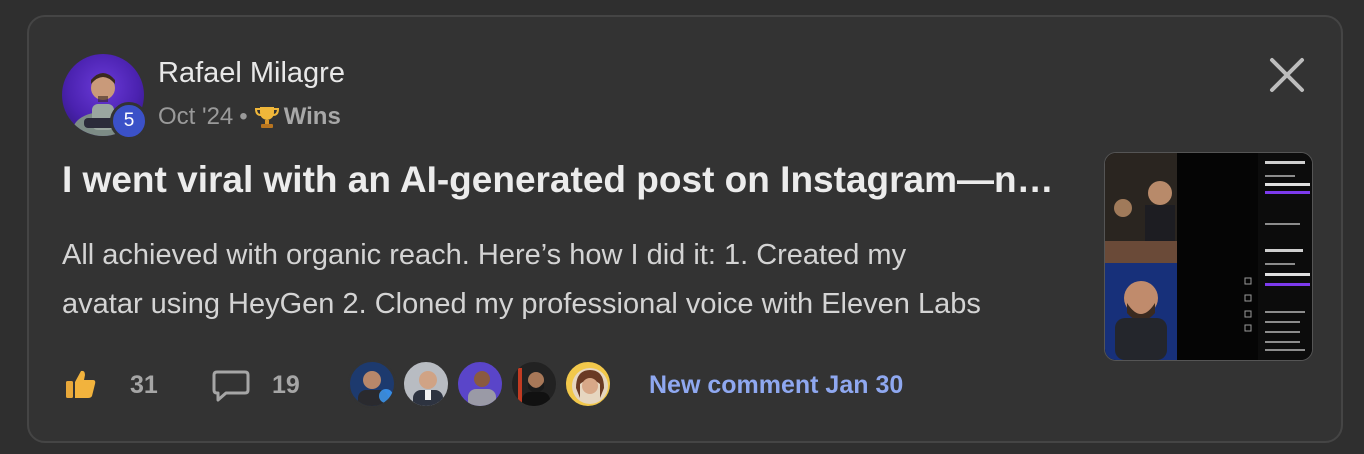 This screenshot has height=454, width=1364. Describe the element at coordinates (249, 117) in the screenshot. I see `post-meta: Oct '24 • Wins` at that location.